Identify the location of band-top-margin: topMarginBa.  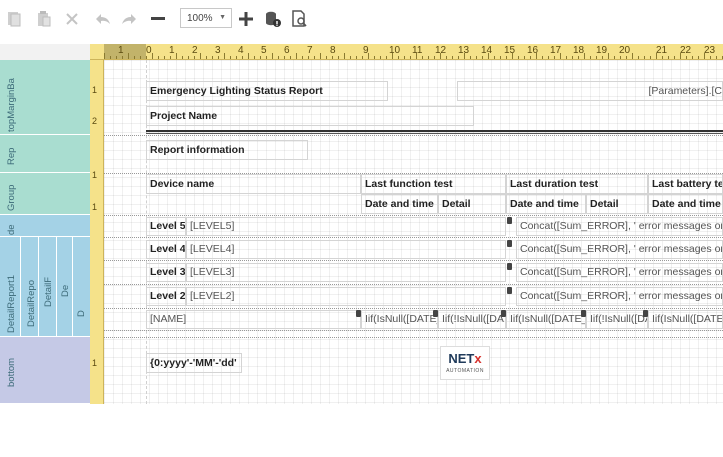
(45, 97).